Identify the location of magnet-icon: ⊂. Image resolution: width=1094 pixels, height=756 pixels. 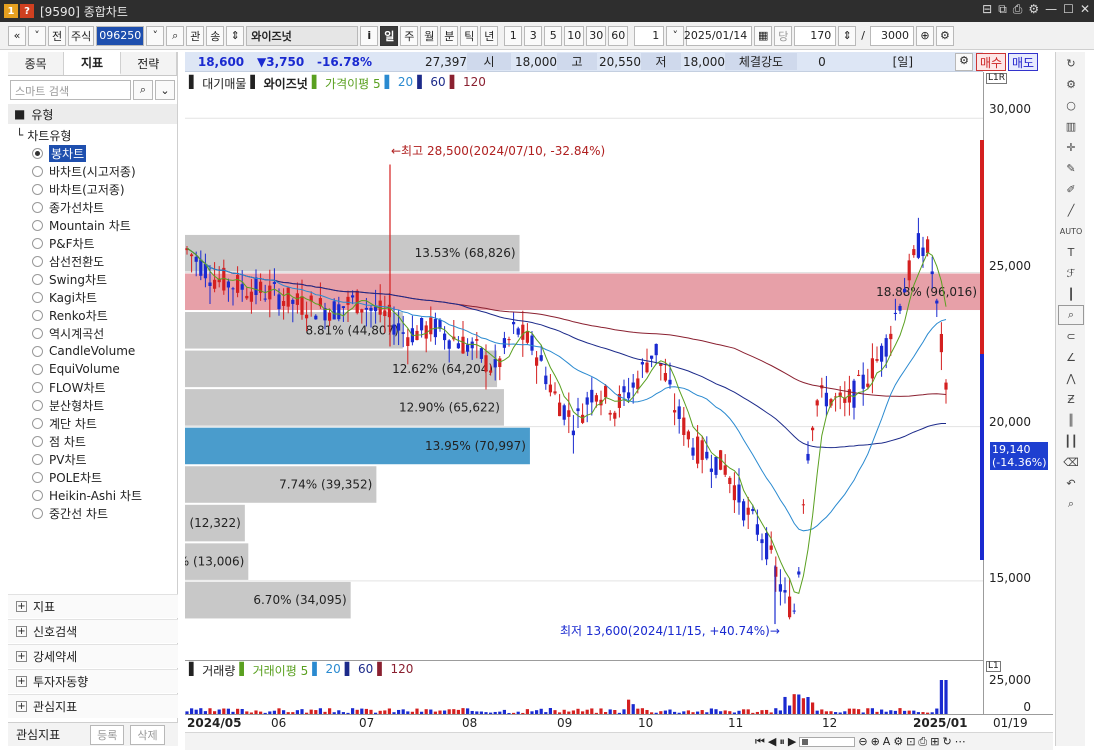
(1071, 336).